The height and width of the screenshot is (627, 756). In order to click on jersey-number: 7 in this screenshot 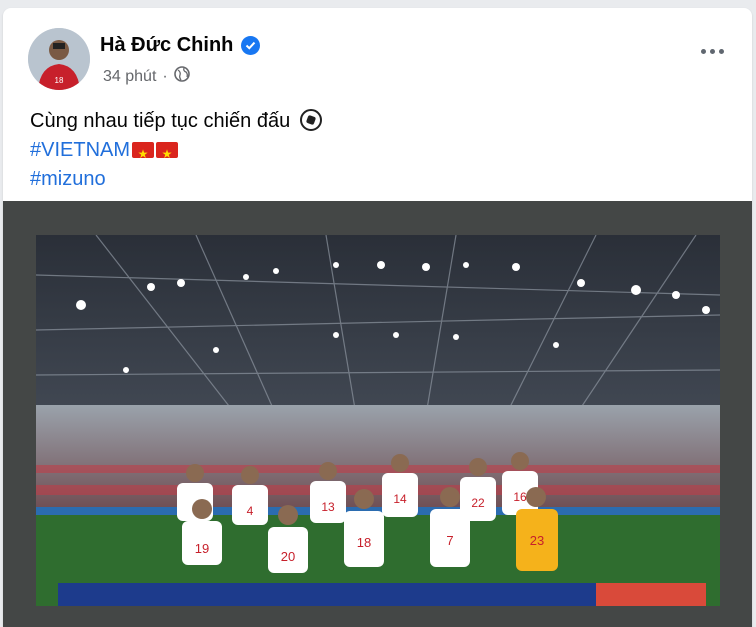, I will do `click(449, 540)`.